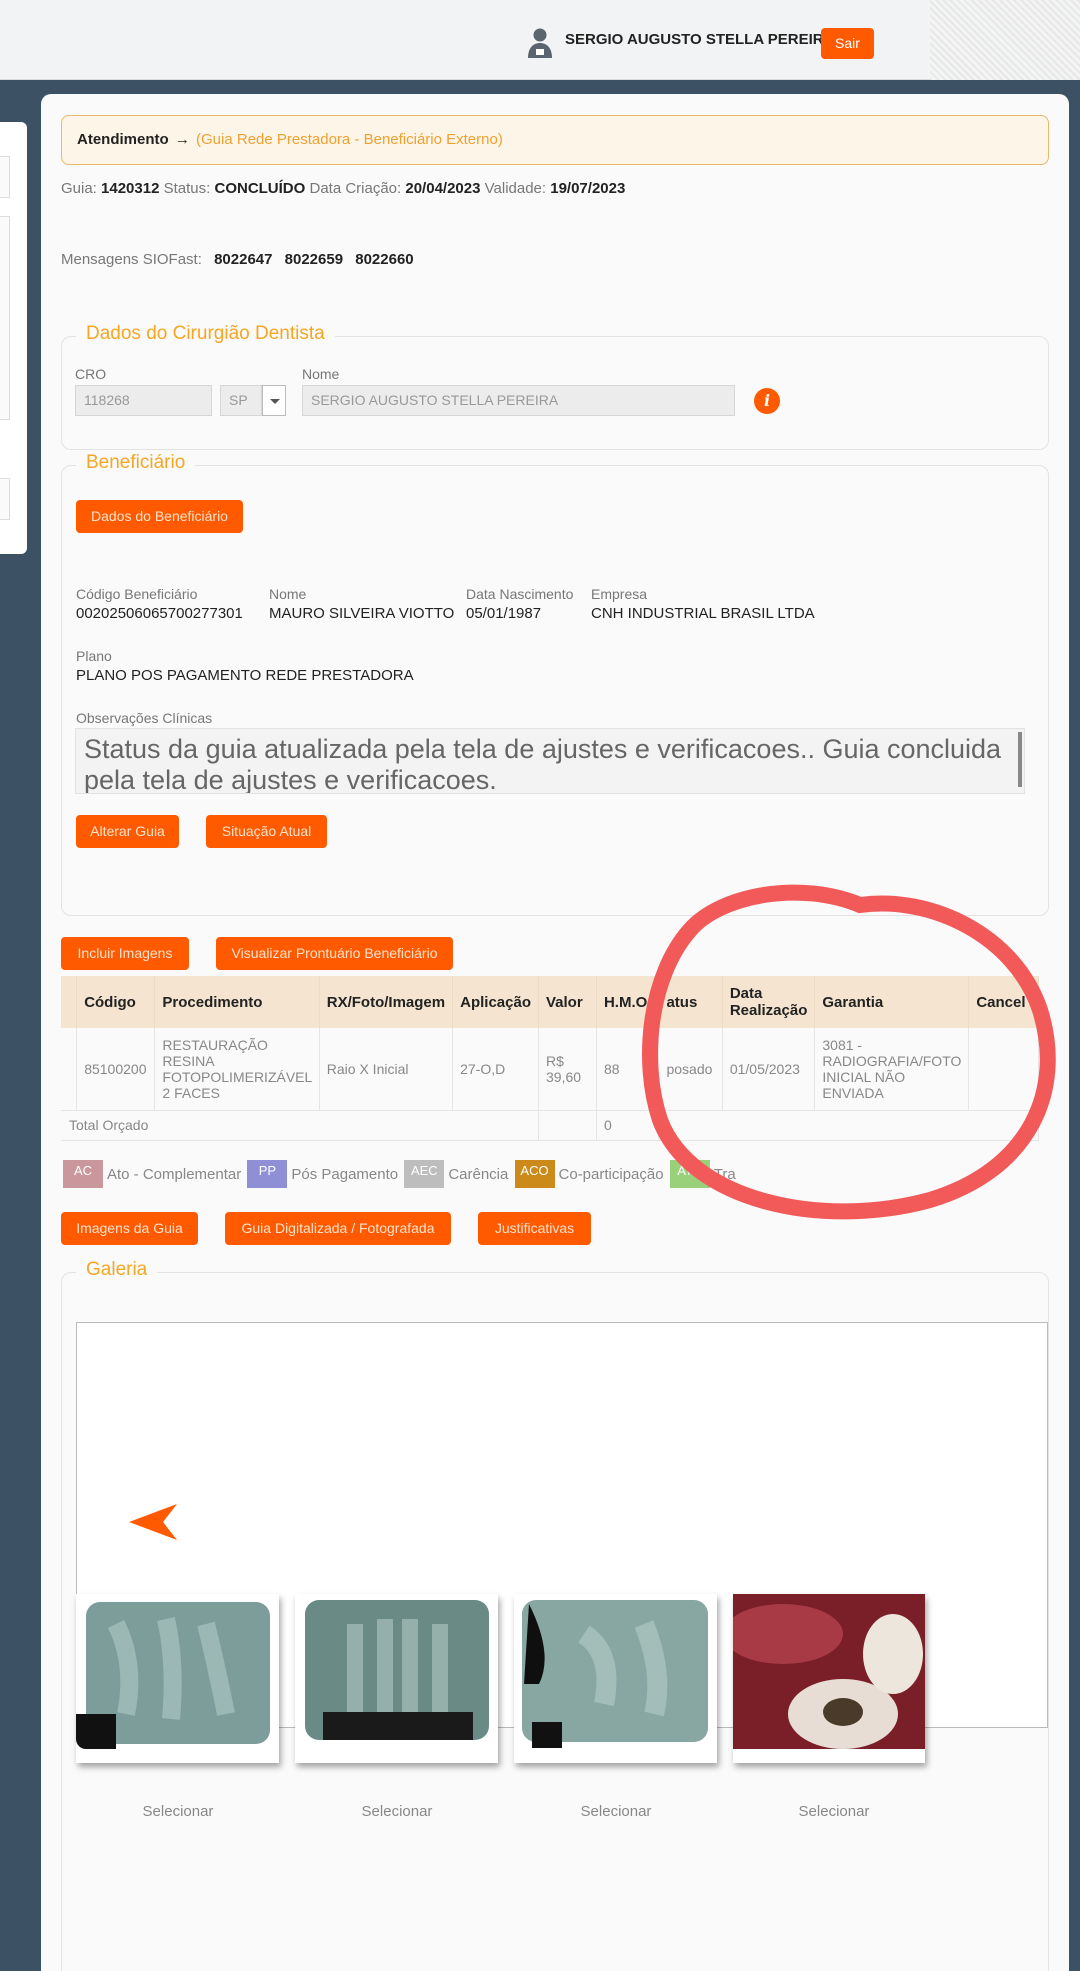  Describe the element at coordinates (690, 1069) in the screenshot. I see `table-cell: posado` at that location.